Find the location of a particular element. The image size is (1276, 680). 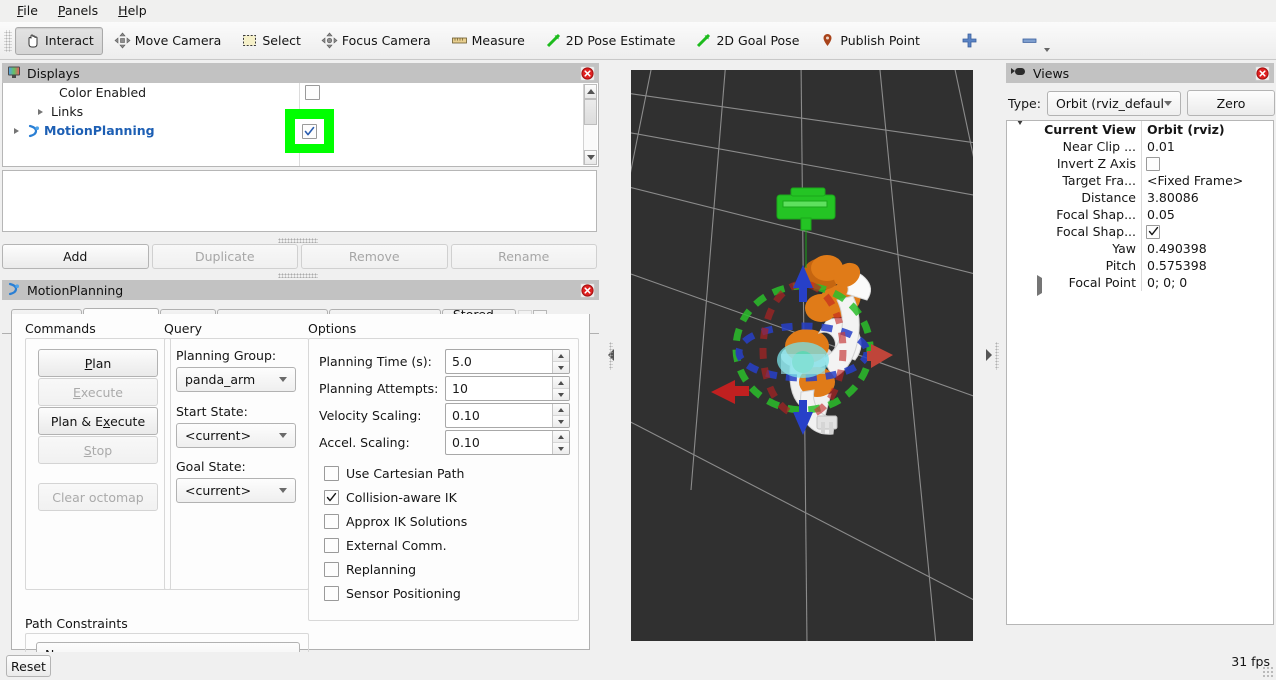

menu-panels: Panels is located at coordinates (78, 11).